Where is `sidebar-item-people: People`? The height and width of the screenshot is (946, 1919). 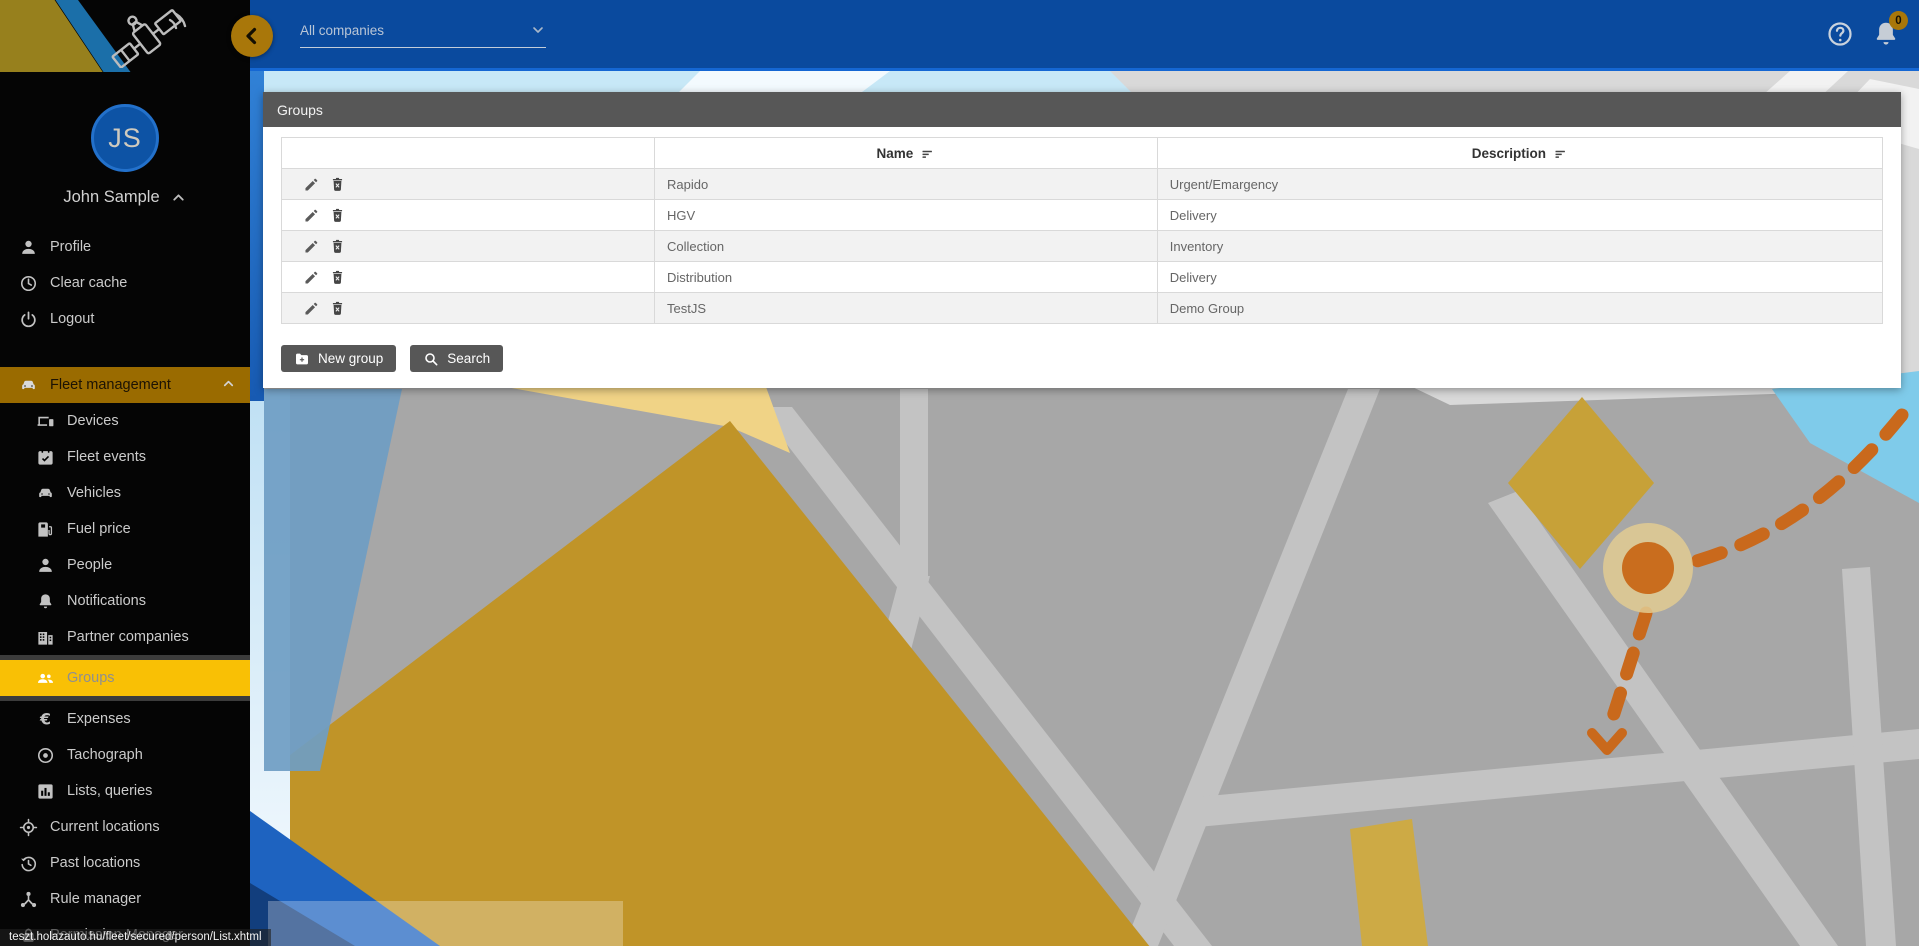
sidebar-item-people: People is located at coordinates (125, 565).